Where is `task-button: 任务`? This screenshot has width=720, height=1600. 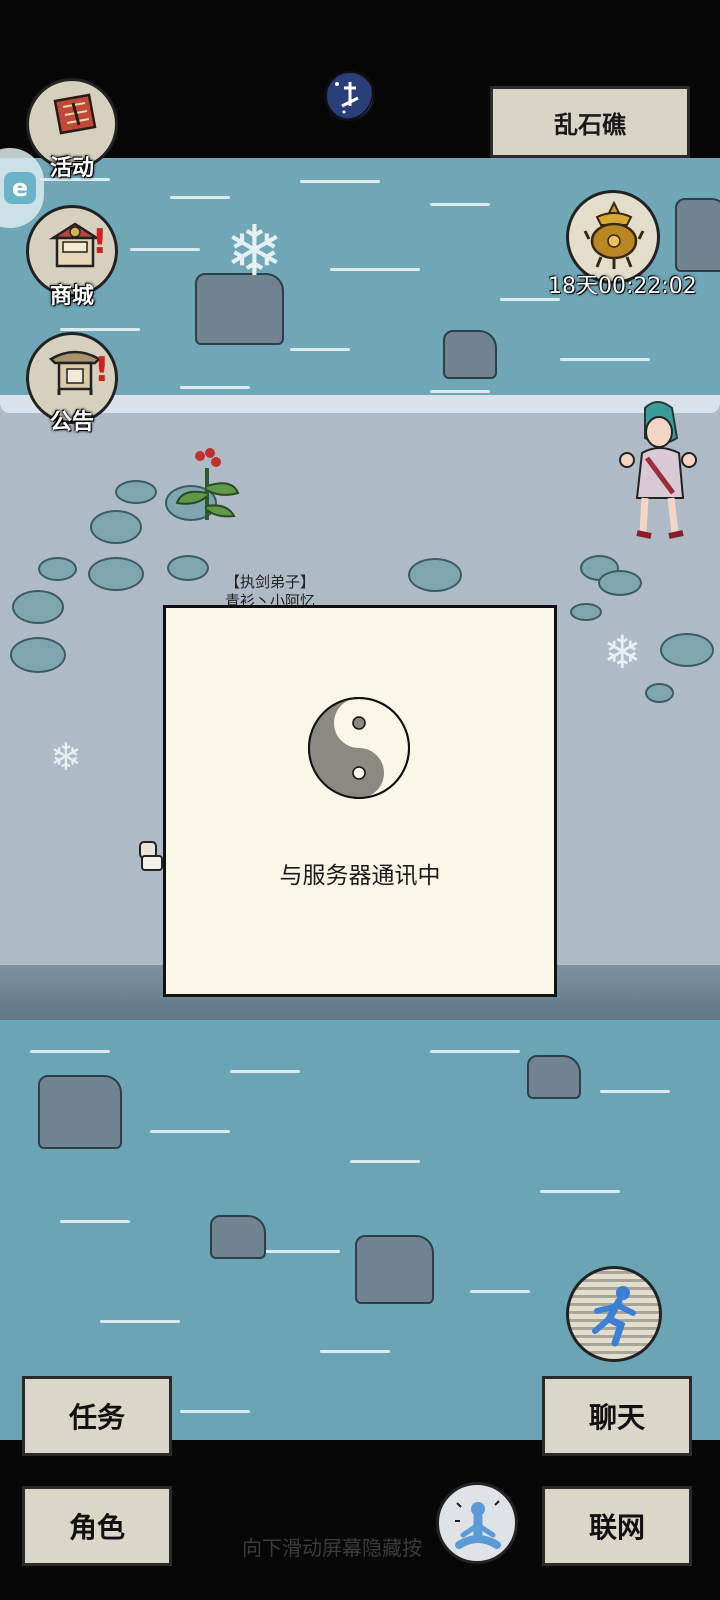
task-button: 任务 is located at coordinates (97, 1416).